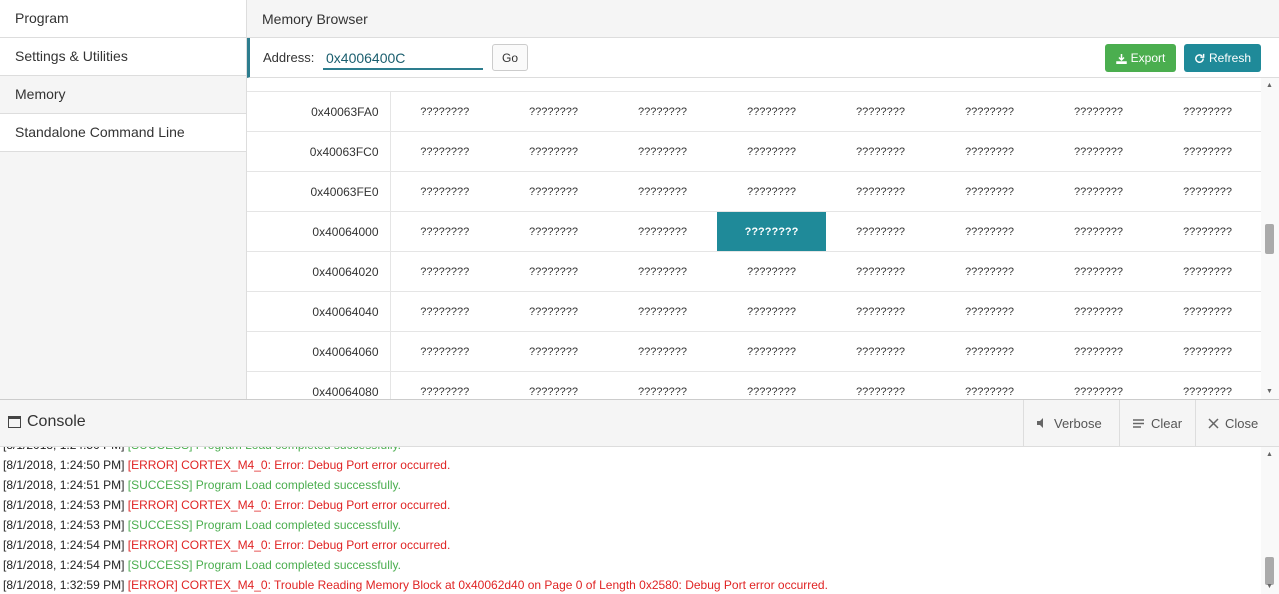 The height and width of the screenshot is (594, 1279). What do you see at coordinates (123, 19) in the screenshot?
I see `sidebar-item-program: Program` at bounding box center [123, 19].